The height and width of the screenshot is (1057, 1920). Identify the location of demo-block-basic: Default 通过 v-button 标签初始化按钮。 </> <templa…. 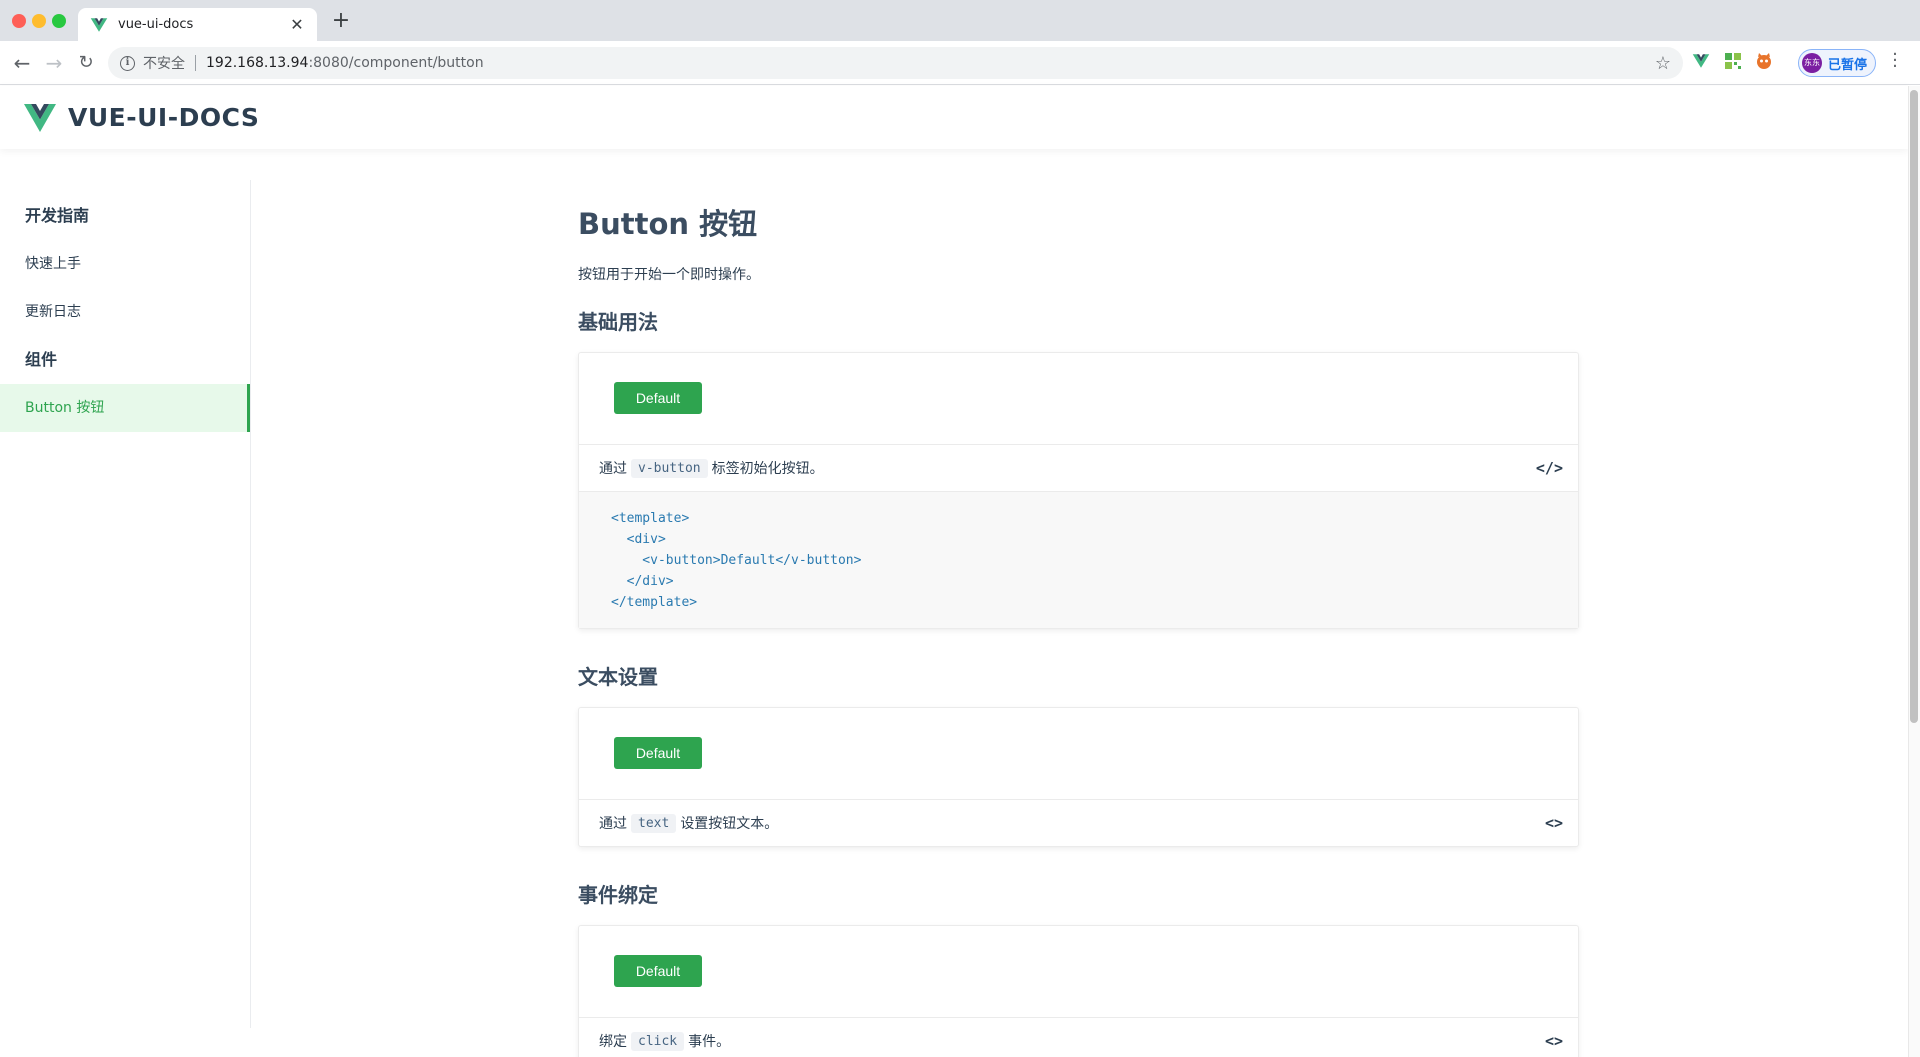
(1078, 490).